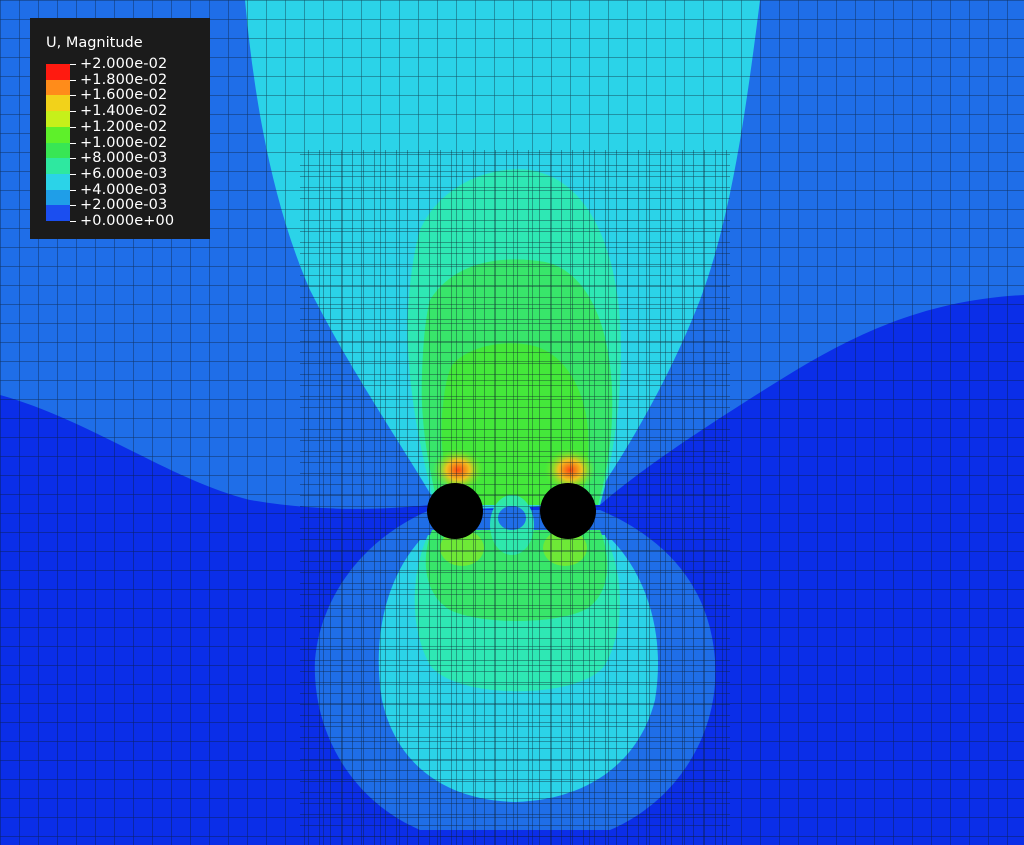 Image resolution: width=1024 pixels, height=845 pixels. What do you see at coordinates (124, 142) in the screenshot?
I see `legend-label: +1.000e-02` at bounding box center [124, 142].